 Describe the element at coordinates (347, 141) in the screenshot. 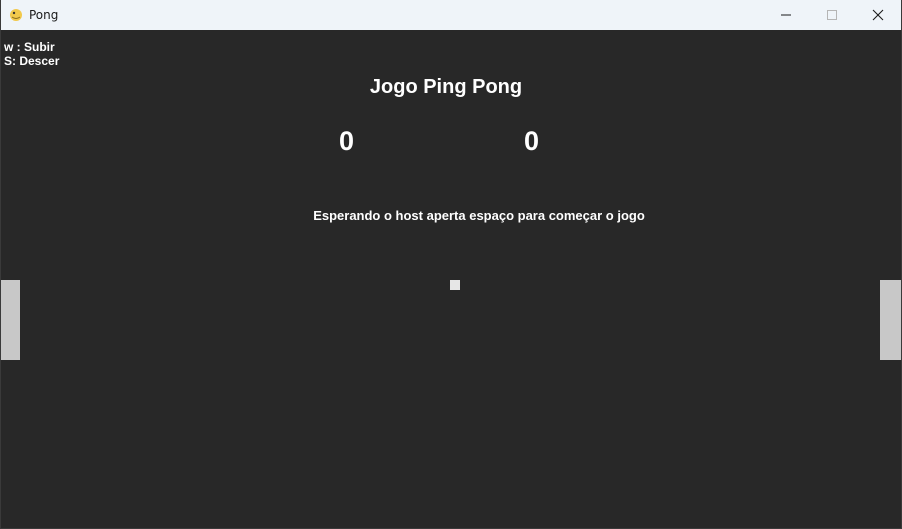

I see `score-left: 0` at that location.